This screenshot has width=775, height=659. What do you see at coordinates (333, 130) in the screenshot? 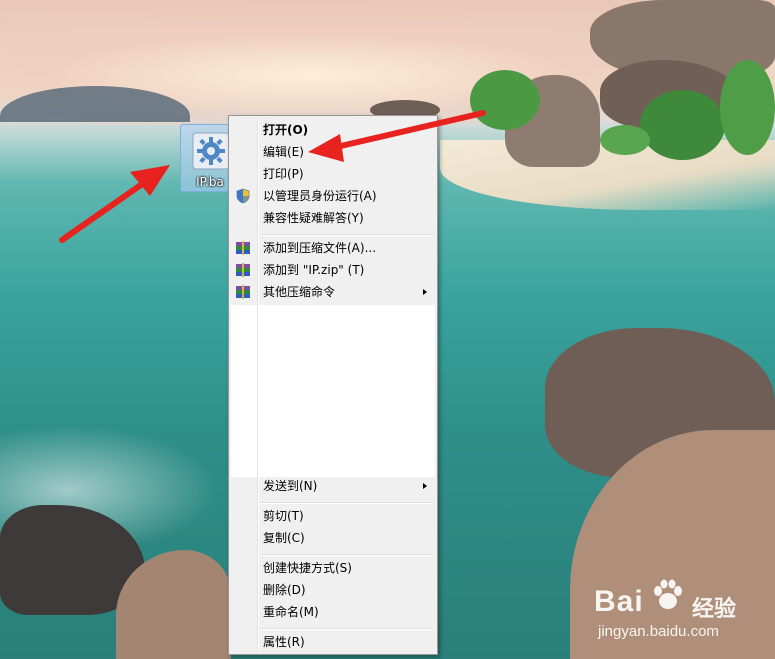
I see `menu-item-open: 打开(O)` at bounding box center [333, 130].